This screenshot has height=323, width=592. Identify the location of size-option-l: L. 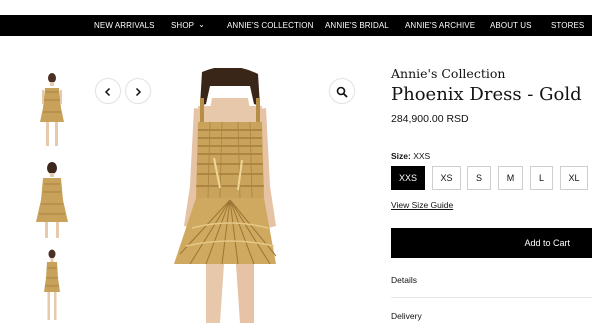
(541, 178).